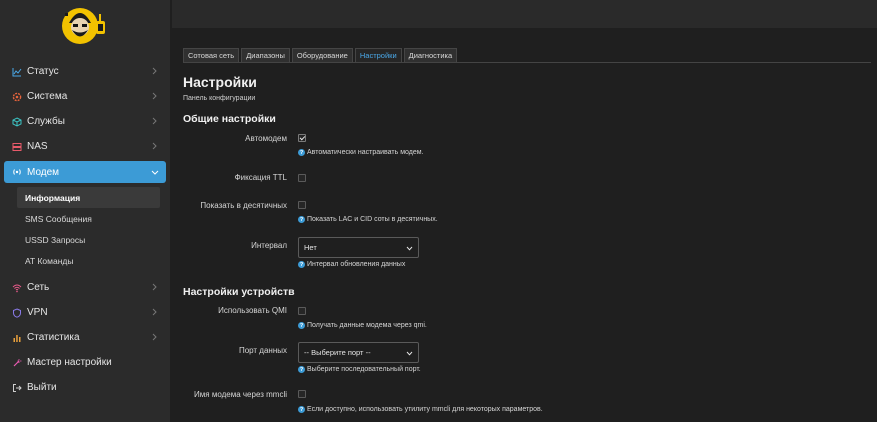  I want to click on submenu-item-info: Информация, so click(88, 197).